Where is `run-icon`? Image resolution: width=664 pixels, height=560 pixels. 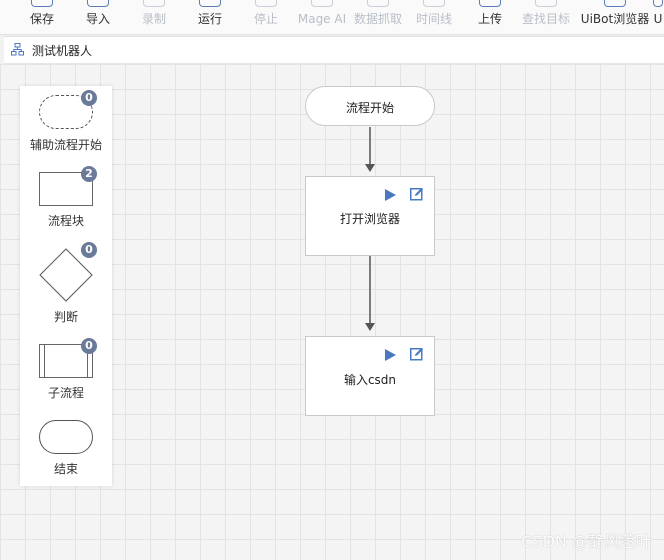 run-icon is located at coordinates (210, 3).